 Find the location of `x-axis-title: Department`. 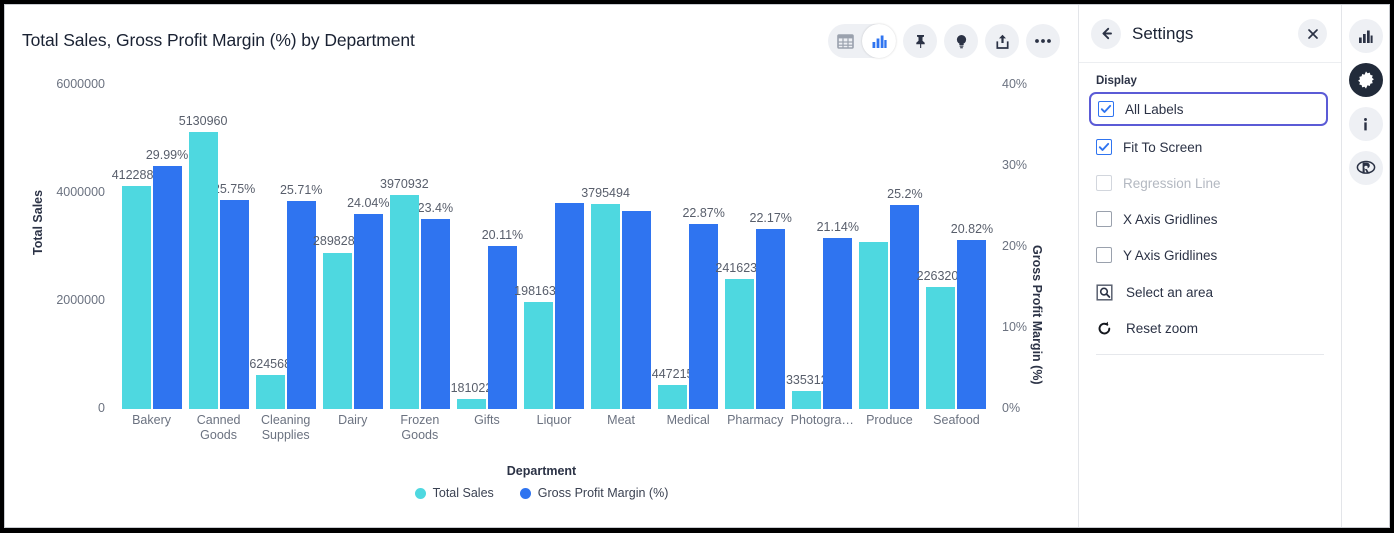

x-axis-title: Department is located at coordinates (541, 471).